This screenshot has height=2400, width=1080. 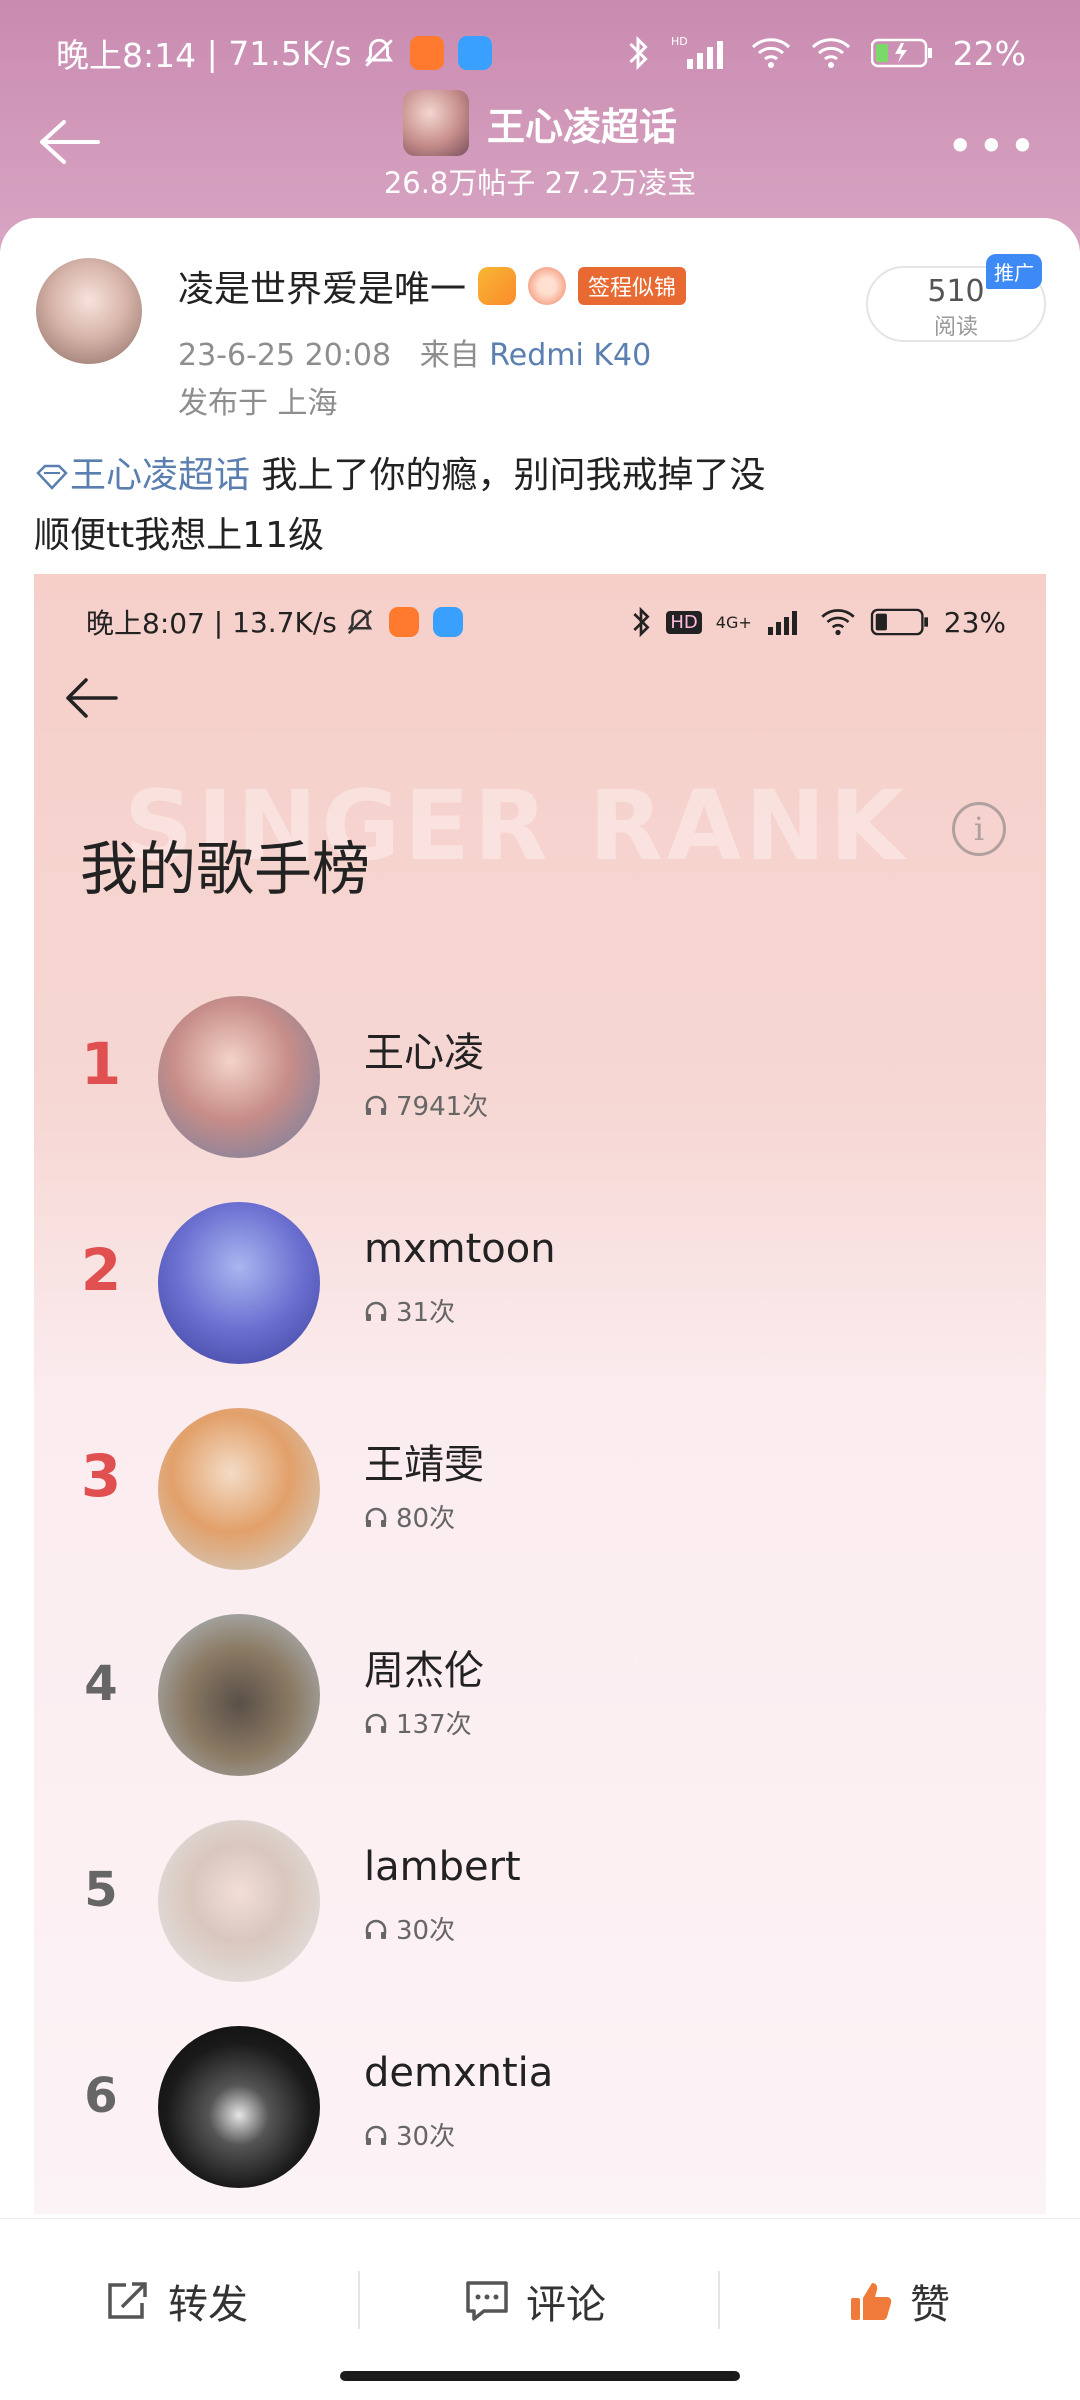 What do you see at coordinates (641, 622) in the screenshot?
I see `inner-bluetooth-icon` at bounding box center [641, 622].